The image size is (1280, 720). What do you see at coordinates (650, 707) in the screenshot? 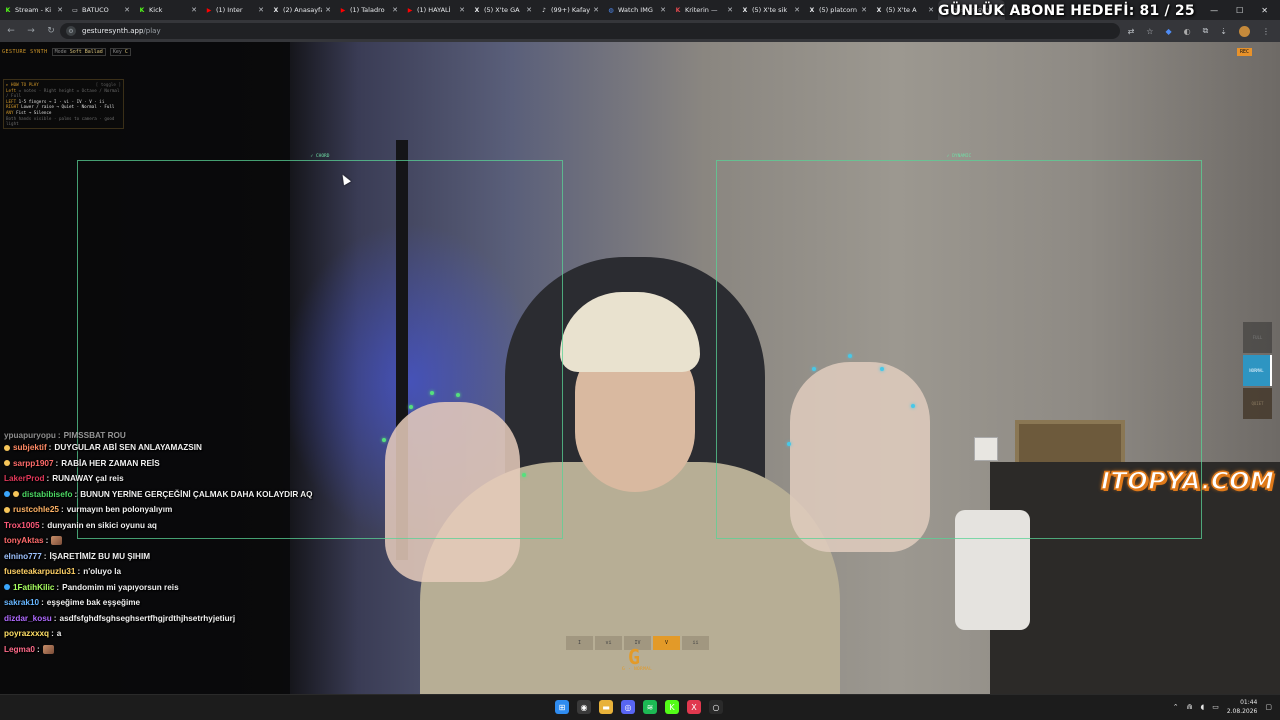
I see `spotify-icon: ≋` at bounding box center [650, 707].